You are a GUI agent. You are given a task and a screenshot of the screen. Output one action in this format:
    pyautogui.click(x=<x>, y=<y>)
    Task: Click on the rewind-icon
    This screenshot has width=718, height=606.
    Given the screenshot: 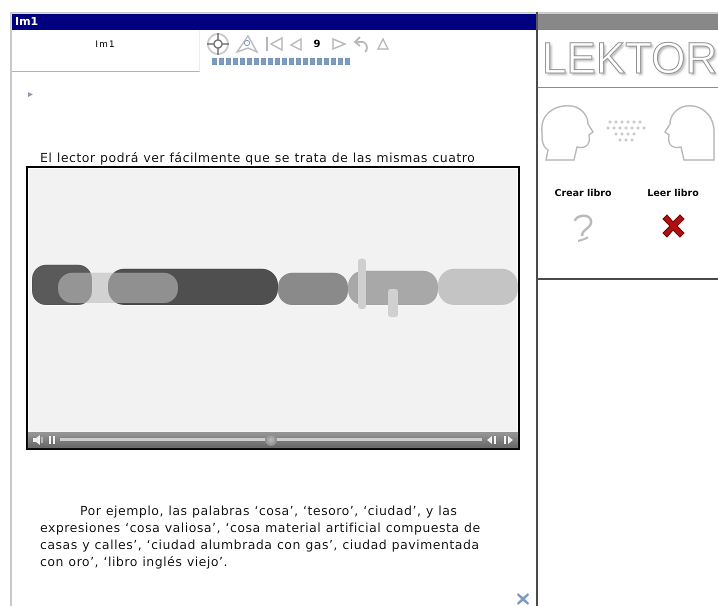 What is the action you would take?
    pyautogui.click(x=492, y=440)
    